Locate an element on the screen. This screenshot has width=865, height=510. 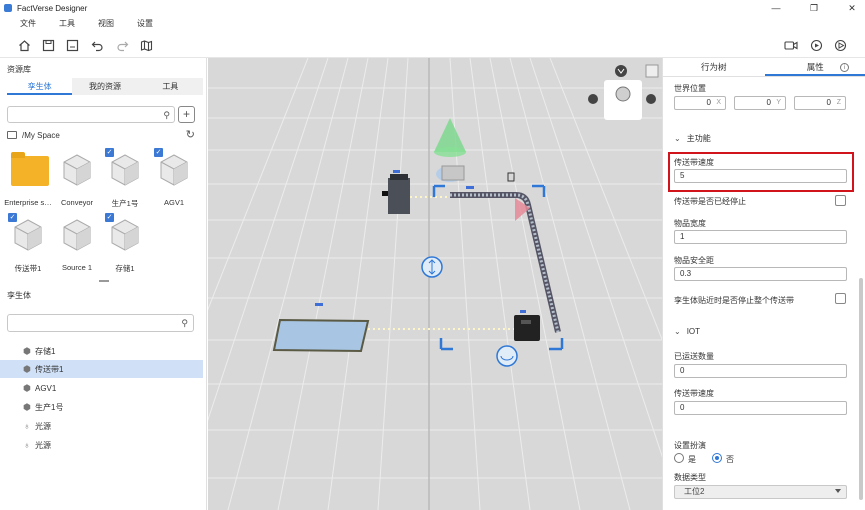
bulb-icon: ♁ is located at coordinates (27, 445).